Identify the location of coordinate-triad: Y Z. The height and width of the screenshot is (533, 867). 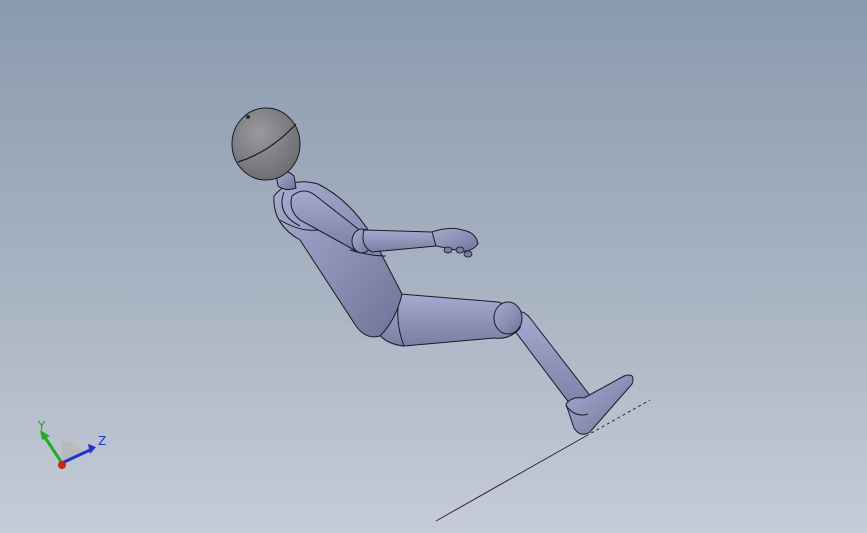
(70, 449).